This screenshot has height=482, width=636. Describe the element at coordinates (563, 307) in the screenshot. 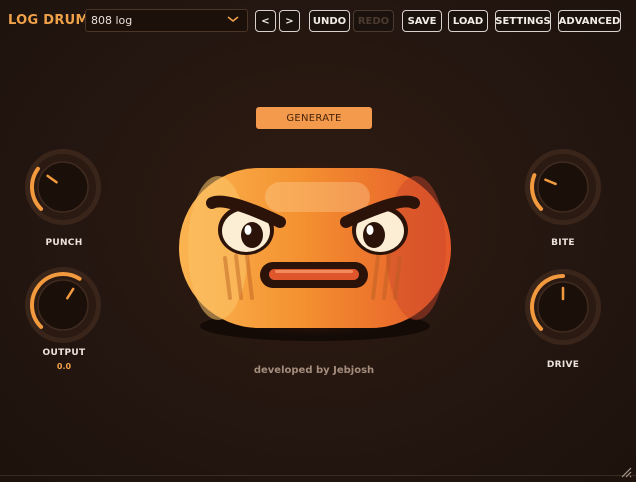

I see `drive-knob` at that location.